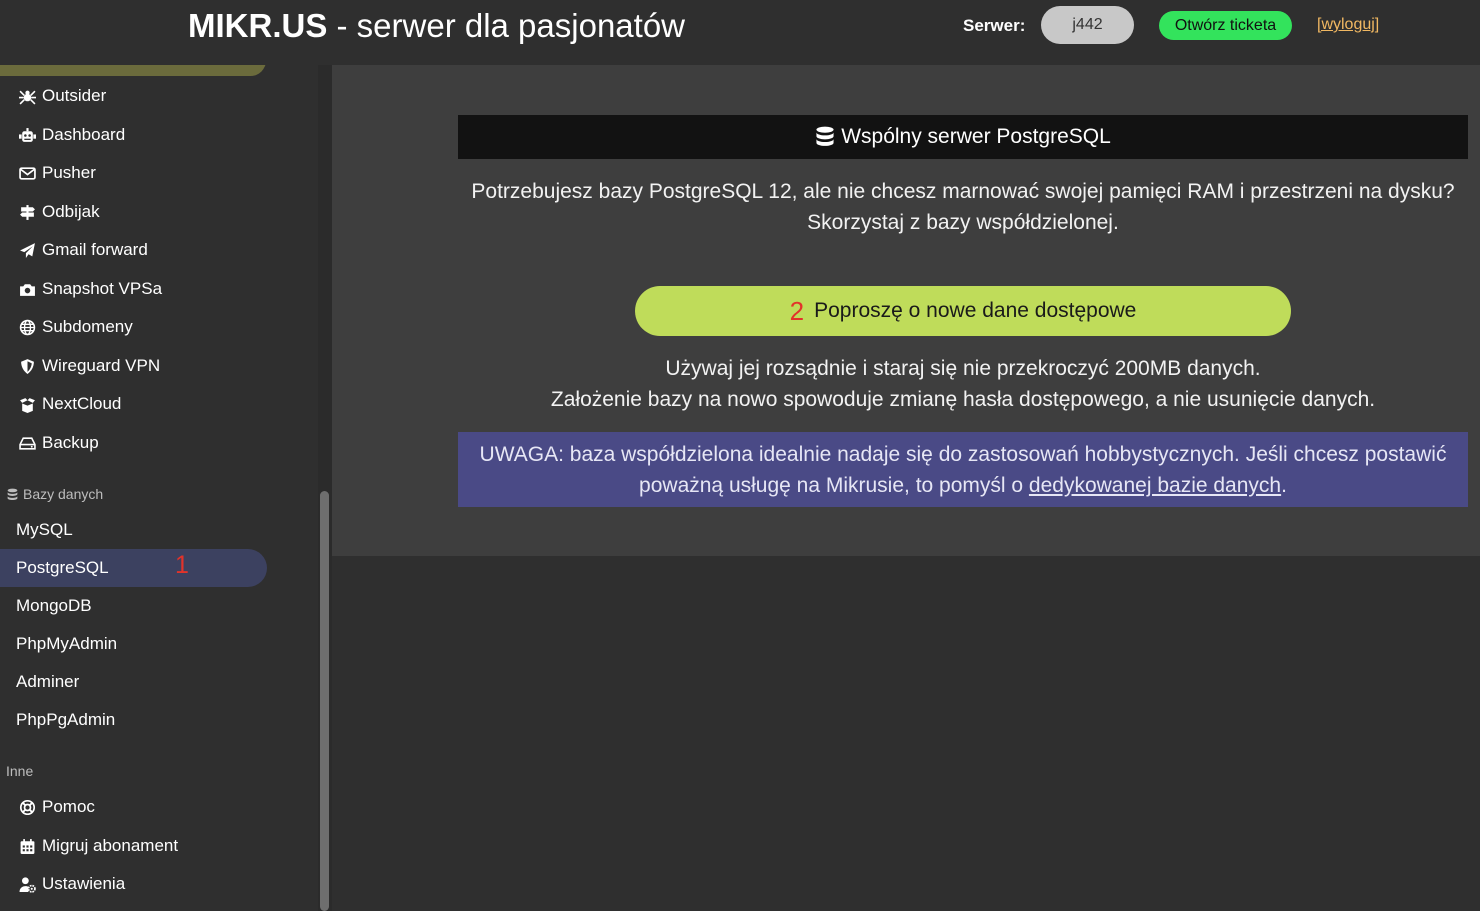  I want to click on sidebar-item-label: Backup, so click(70, 442).